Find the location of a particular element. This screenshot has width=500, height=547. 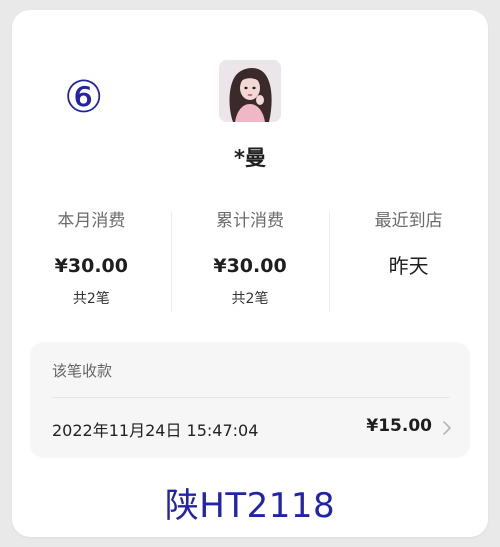

avatar is located at coordinates (250, 91).